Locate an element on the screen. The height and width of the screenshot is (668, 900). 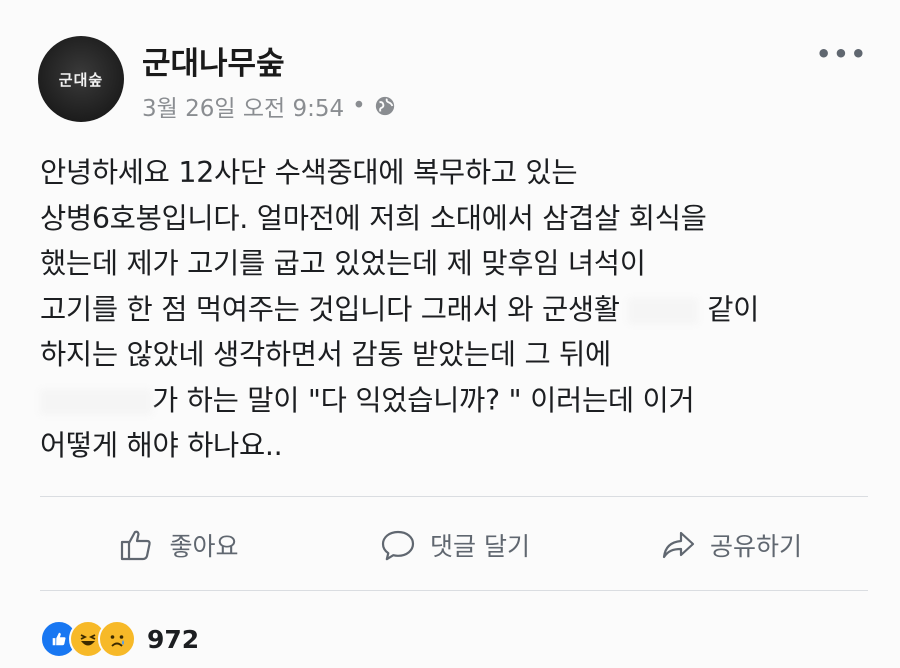
share-button: 공유하기 is located at coordinates (730, 545).